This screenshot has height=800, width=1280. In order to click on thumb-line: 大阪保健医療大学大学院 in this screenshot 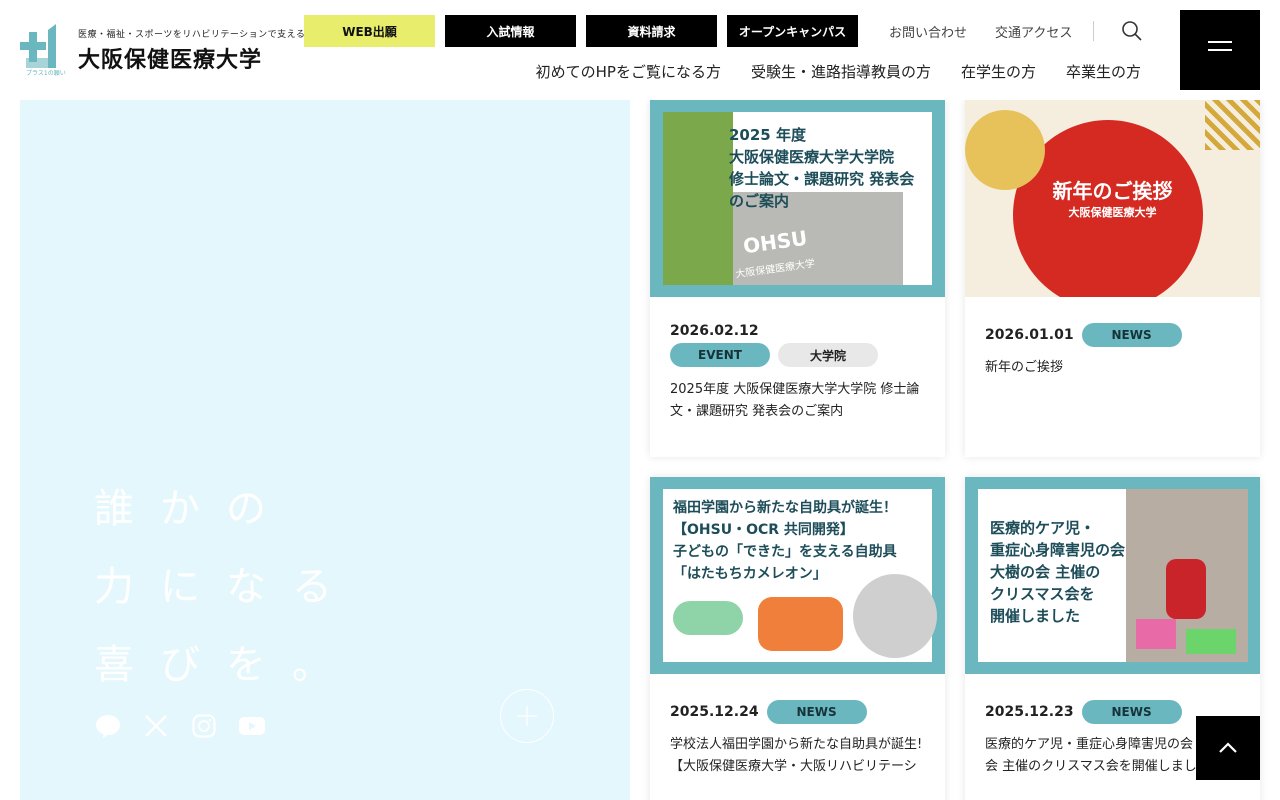, I will do `click(812, 157)`.